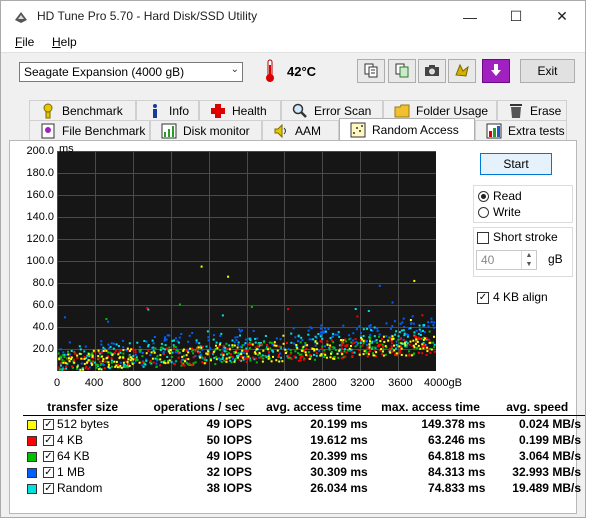  I want to click on start-button: Start, so click(516, 164).